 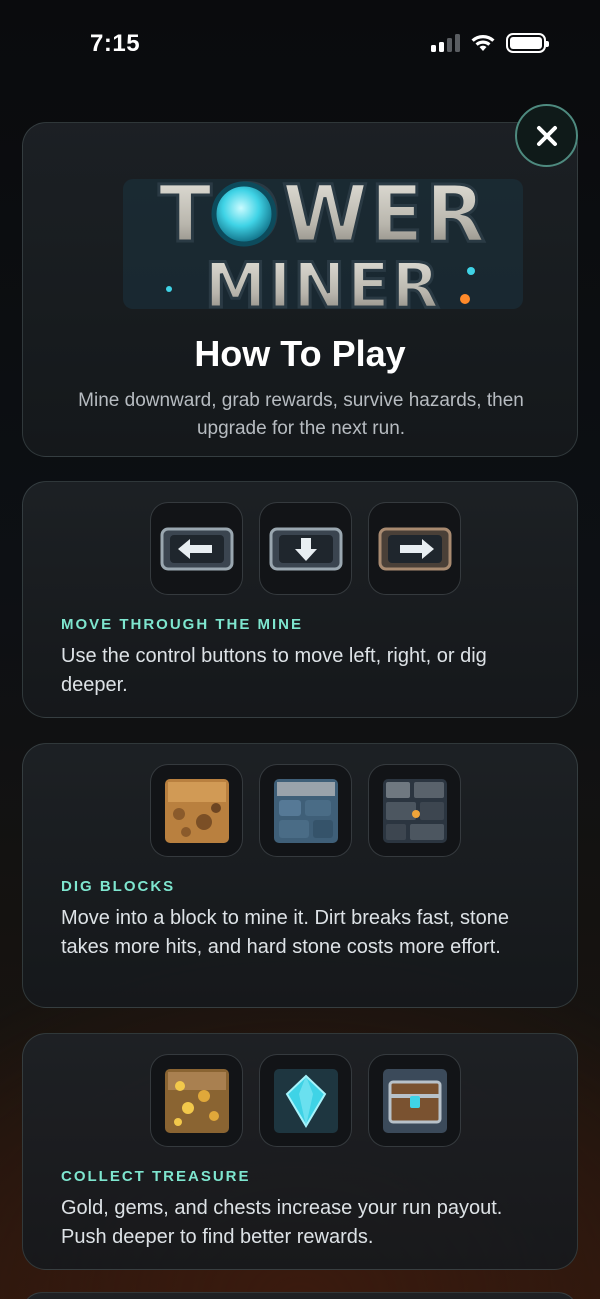 I want to click on section-title: DIG BLOCKS, so click(x=118, y=886).